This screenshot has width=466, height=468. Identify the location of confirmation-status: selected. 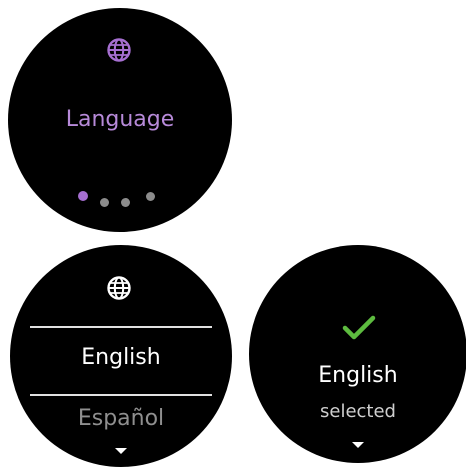
(358, 411).